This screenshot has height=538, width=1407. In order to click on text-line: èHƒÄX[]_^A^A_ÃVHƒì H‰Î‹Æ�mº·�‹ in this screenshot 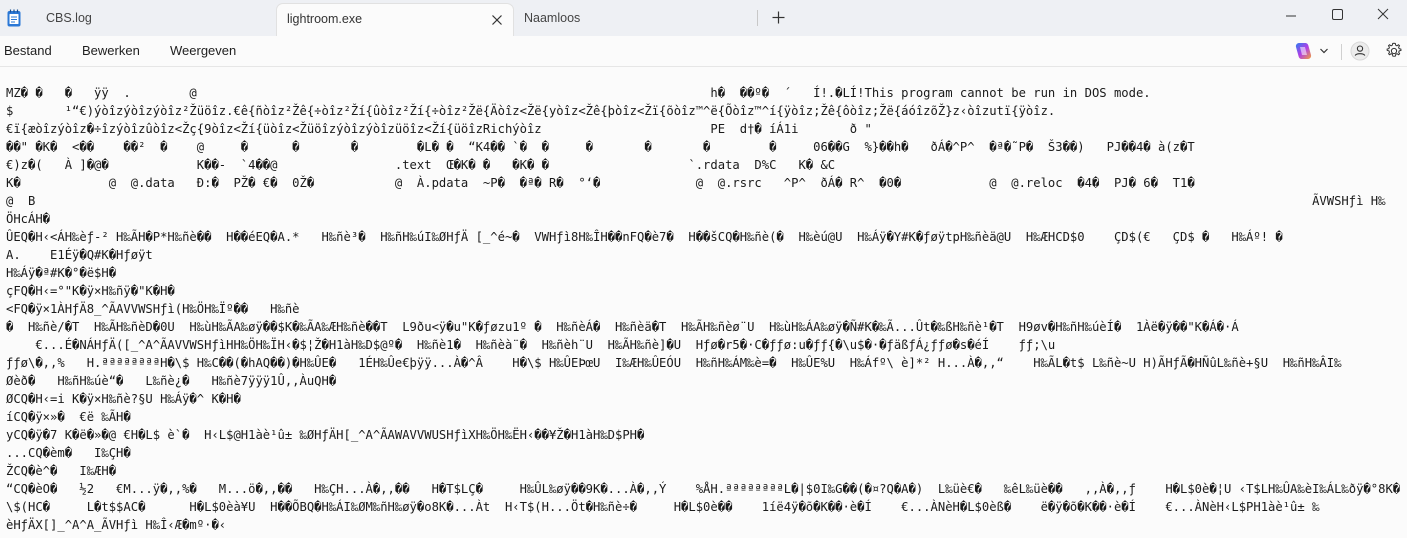, I will do `click(116, 525)`.